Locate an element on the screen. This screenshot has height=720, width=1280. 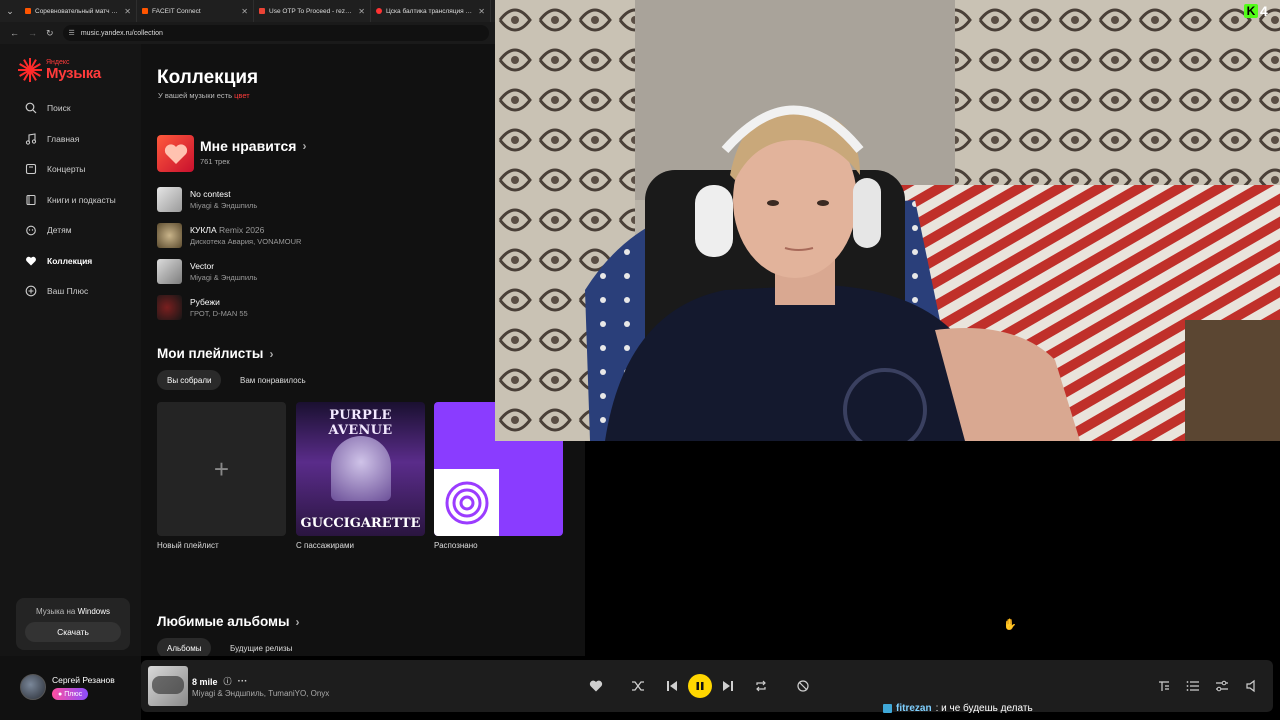
back-arrow-icon: ← is located at coordinates (14, 33).